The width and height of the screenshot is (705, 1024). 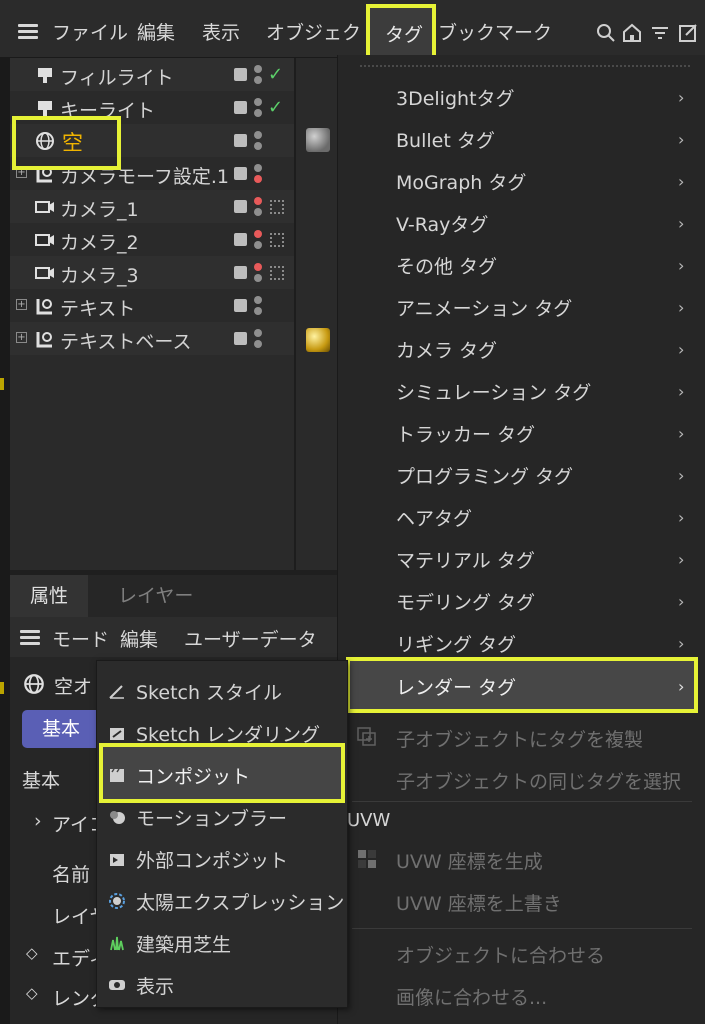 What do you see at coordinates (62, 729) in the screenshot?
I see `basic-tab-button: 基本` at bounding box center [62, 729].